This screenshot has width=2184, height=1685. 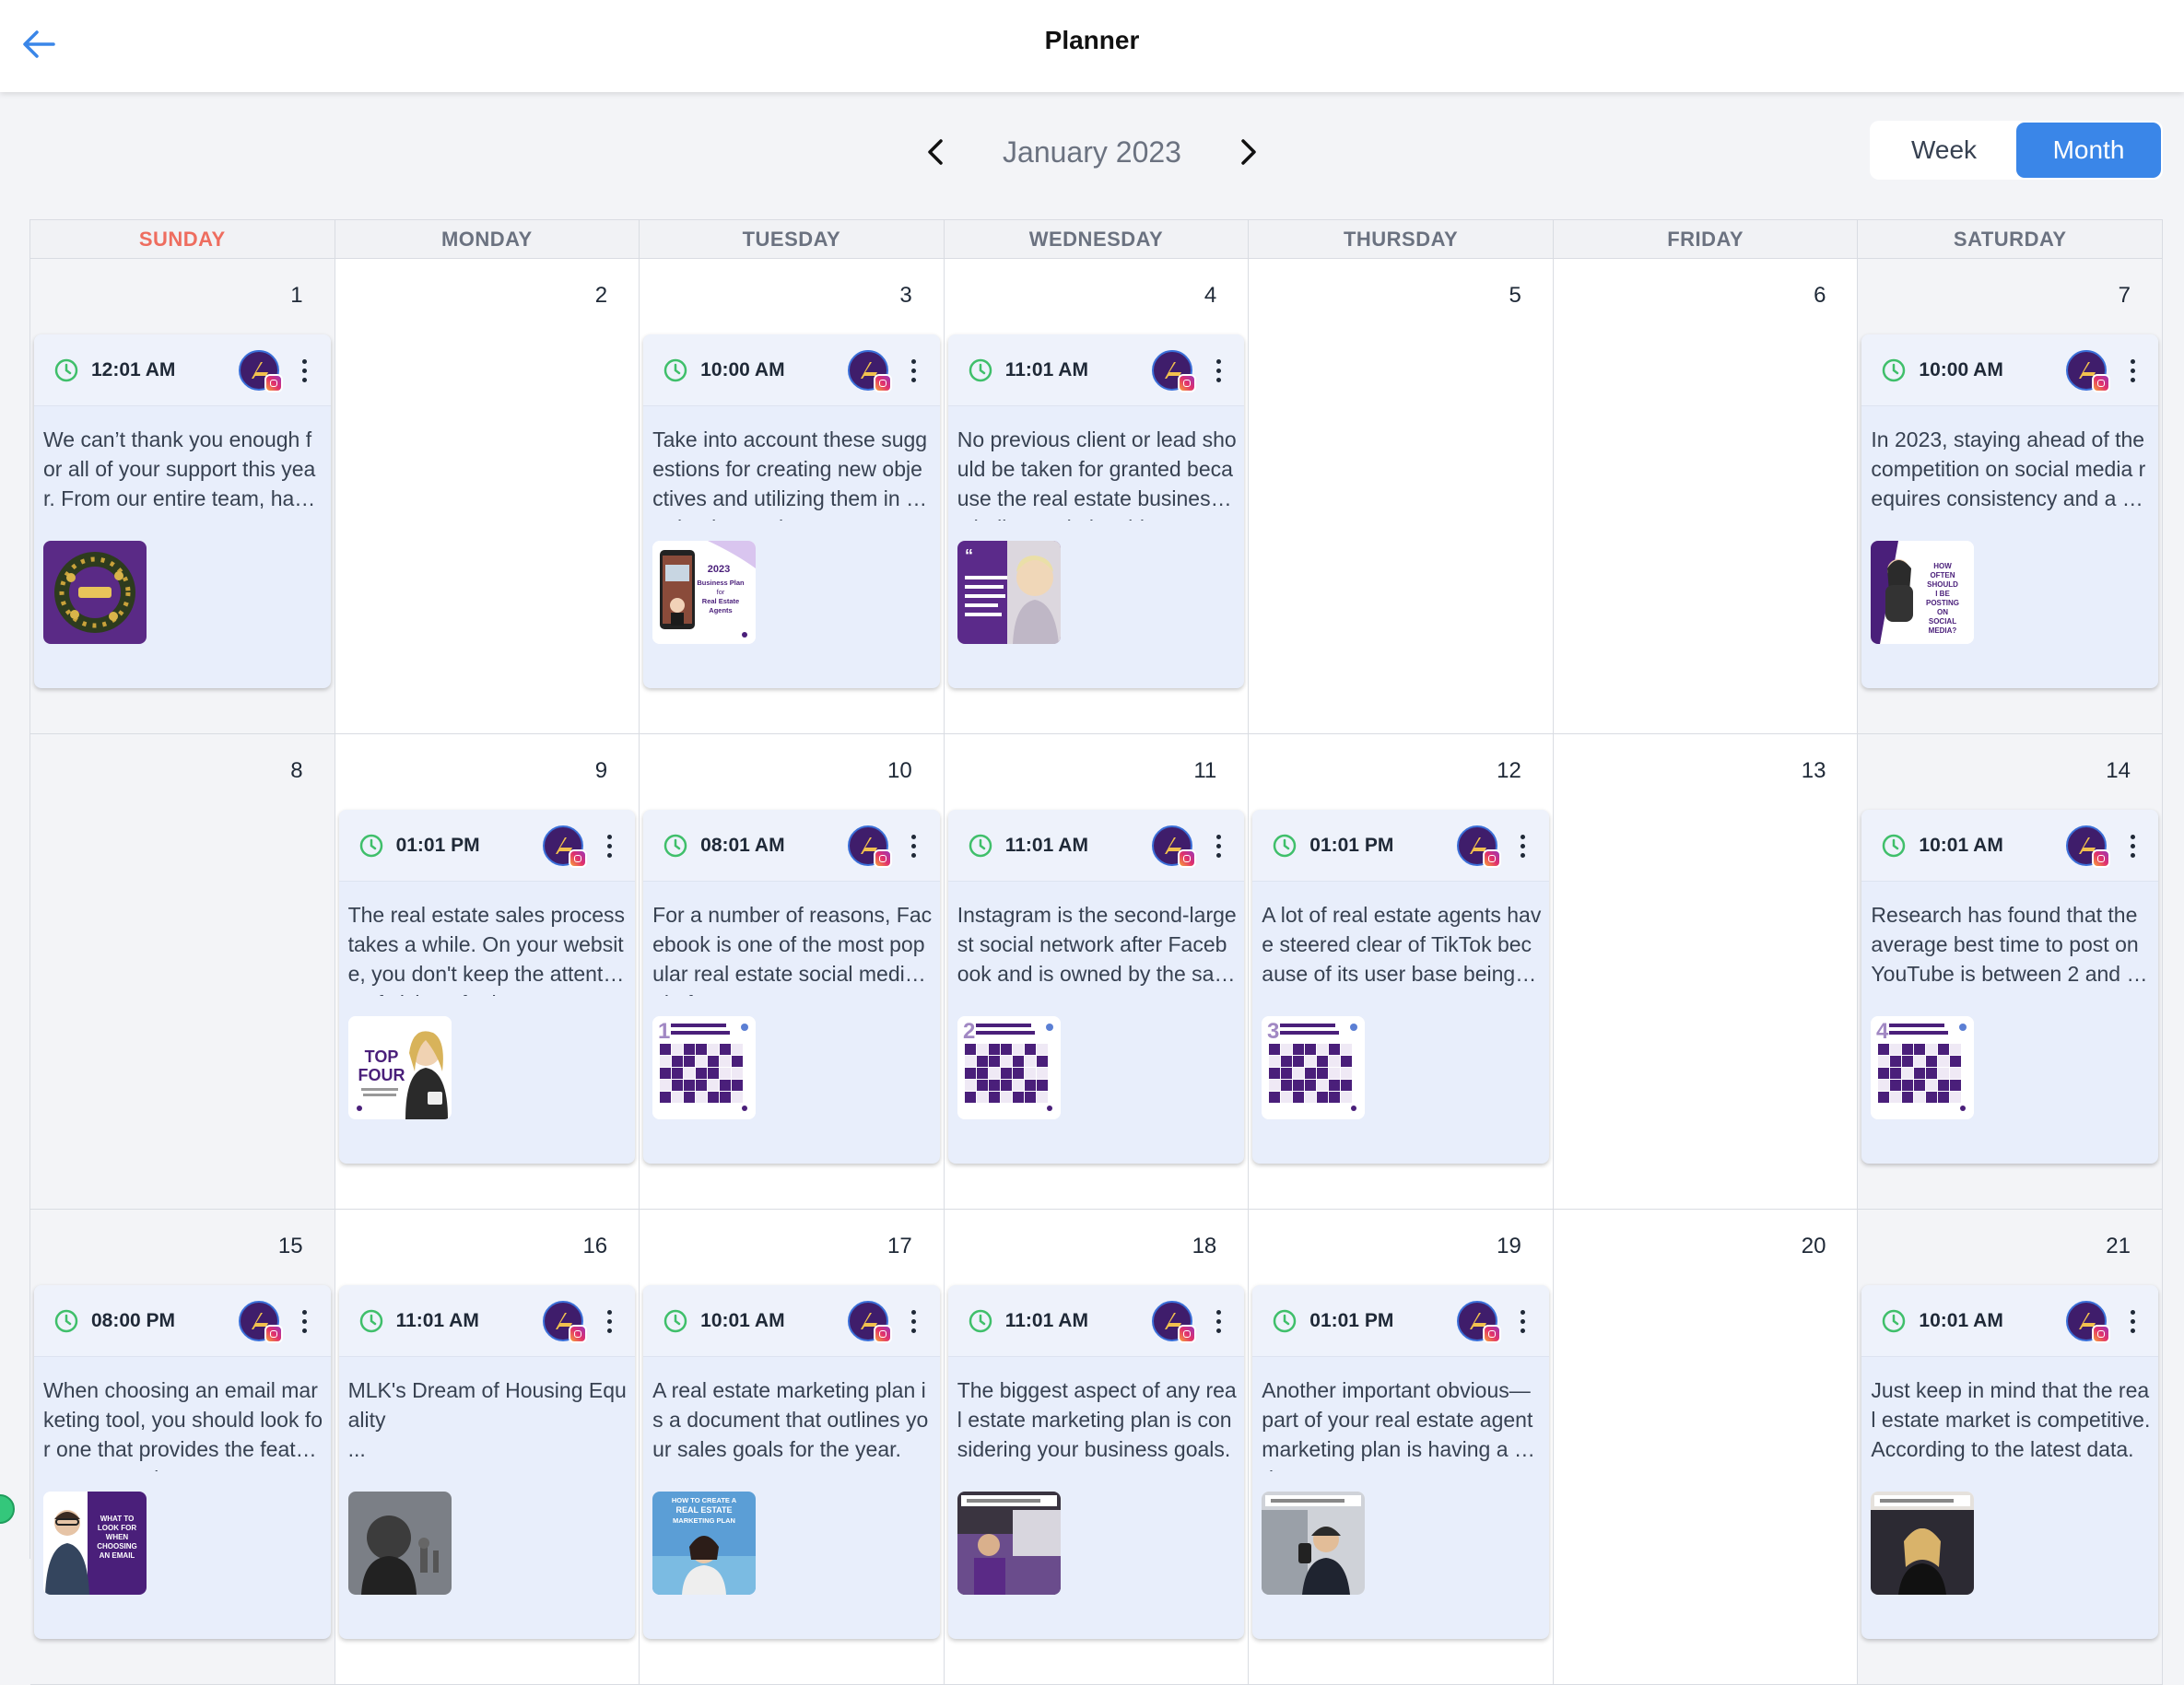 I want to click on day-number: 9, so click(x=601, y=770).